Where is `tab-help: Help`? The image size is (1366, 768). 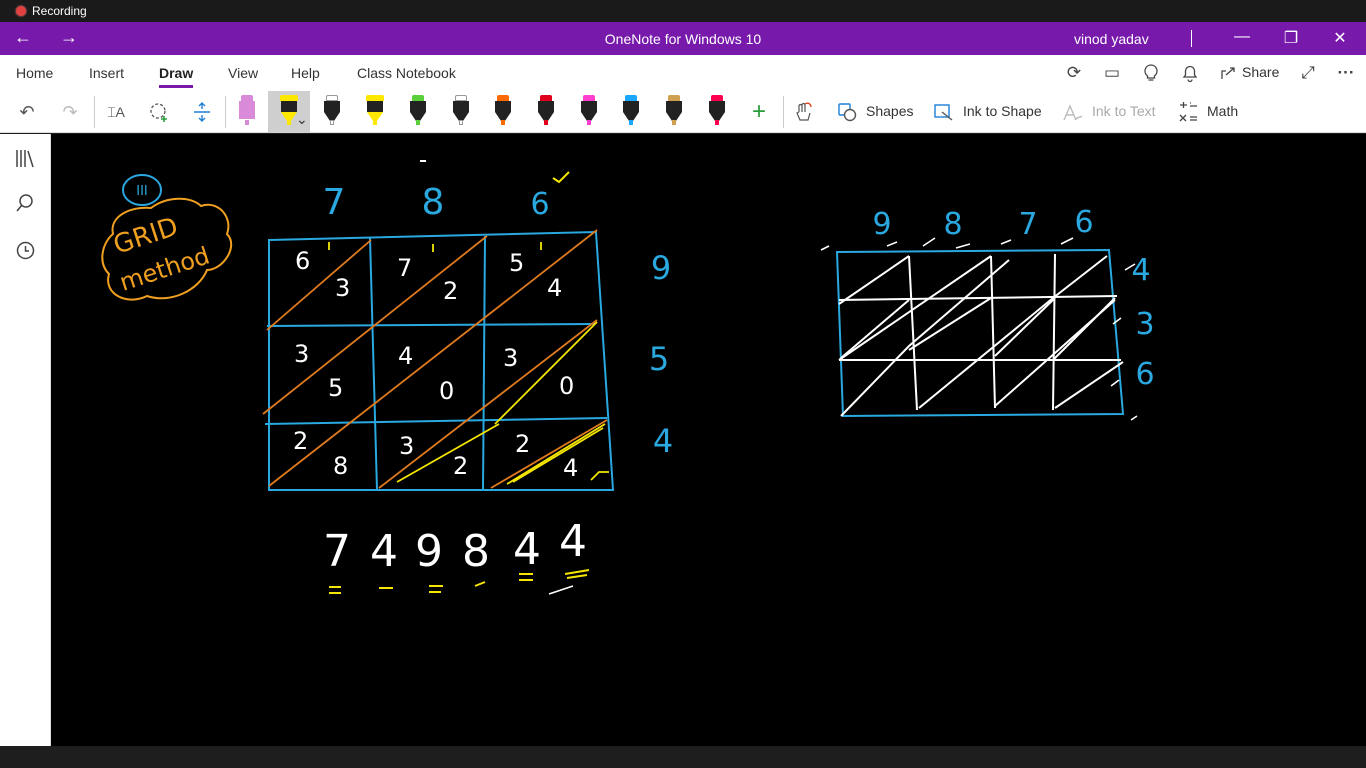
tab-help: Help is located at coordinates (305, 73).